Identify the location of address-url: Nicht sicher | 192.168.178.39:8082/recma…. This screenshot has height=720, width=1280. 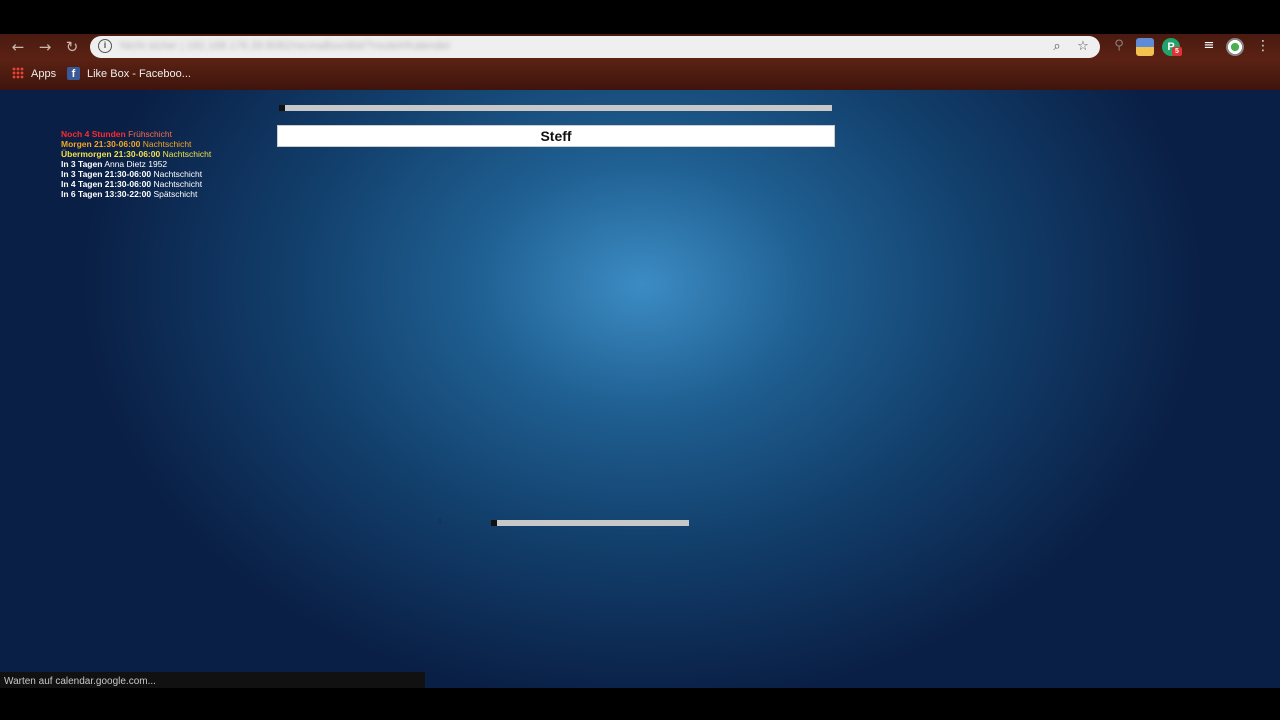
(285, 46).